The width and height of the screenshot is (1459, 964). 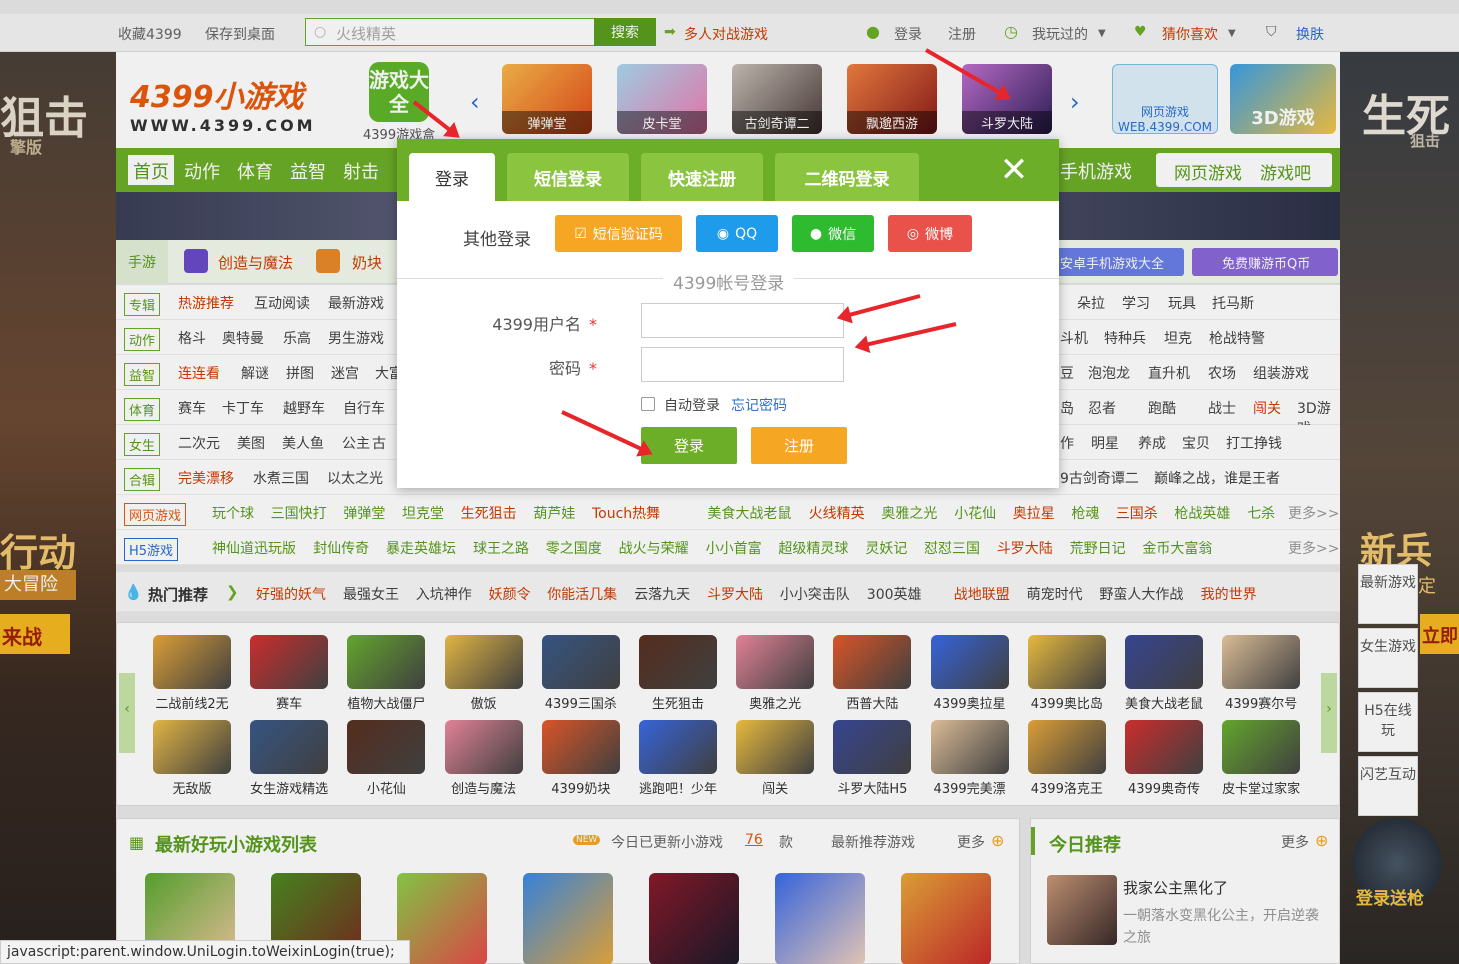 What do you see at coordinates (618, 233) in the screenshot?
I see `sms-code-button: ☑ 短信验证码` at bounding box center [618, 233].